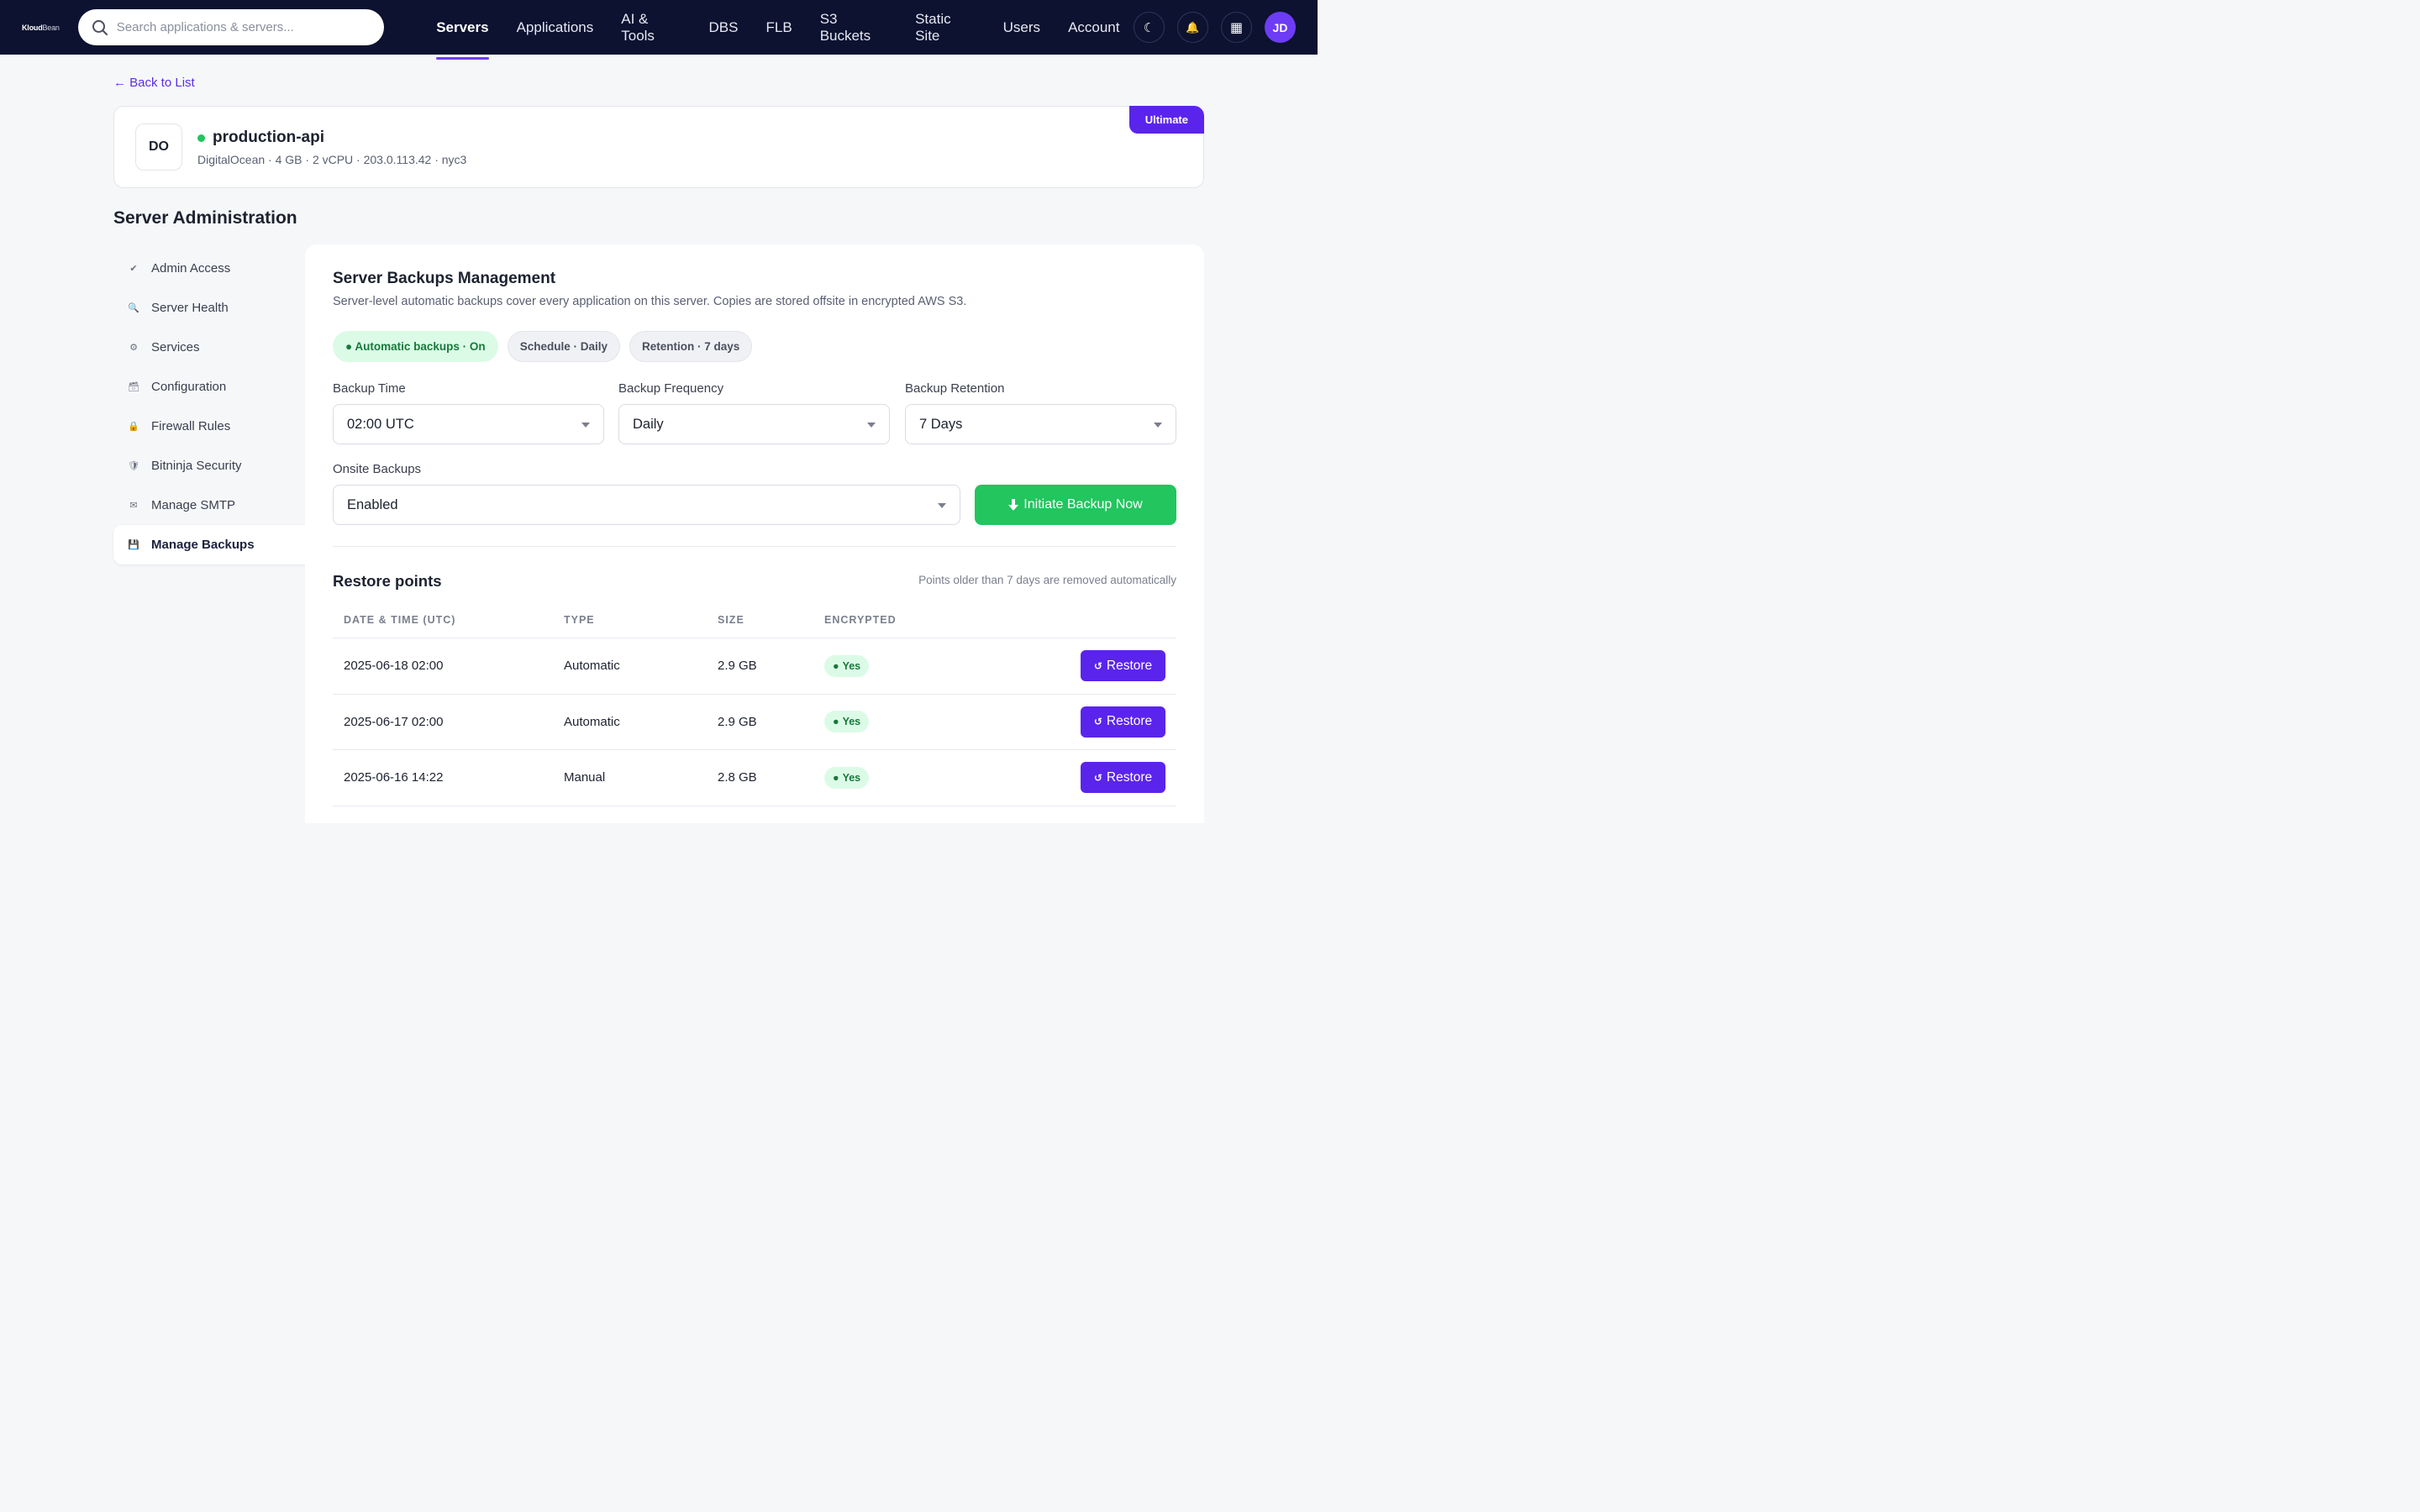 The height and width of the screenshot is (1512, 2420). I want to click on server-name-text: production-api, so click(268, 137).